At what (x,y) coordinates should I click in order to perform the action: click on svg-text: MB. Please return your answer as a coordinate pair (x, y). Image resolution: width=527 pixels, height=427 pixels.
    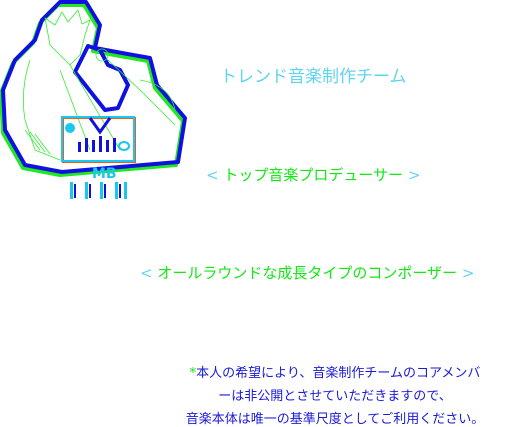
    Looking at the image, I should click on (104, 174).